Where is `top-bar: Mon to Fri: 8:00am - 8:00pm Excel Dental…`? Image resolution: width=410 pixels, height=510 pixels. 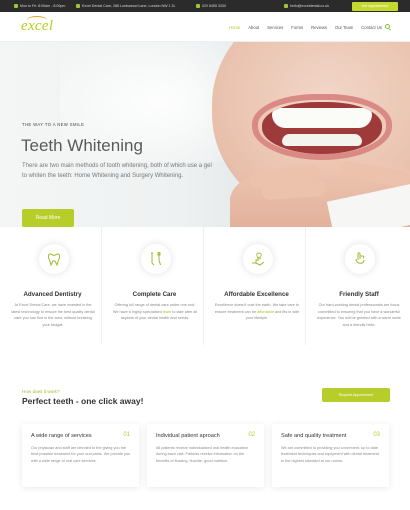
top-bar: Mon to Fri: 8:00am - 8:00pm Excel Dental… is located at coordinates (205, 6).